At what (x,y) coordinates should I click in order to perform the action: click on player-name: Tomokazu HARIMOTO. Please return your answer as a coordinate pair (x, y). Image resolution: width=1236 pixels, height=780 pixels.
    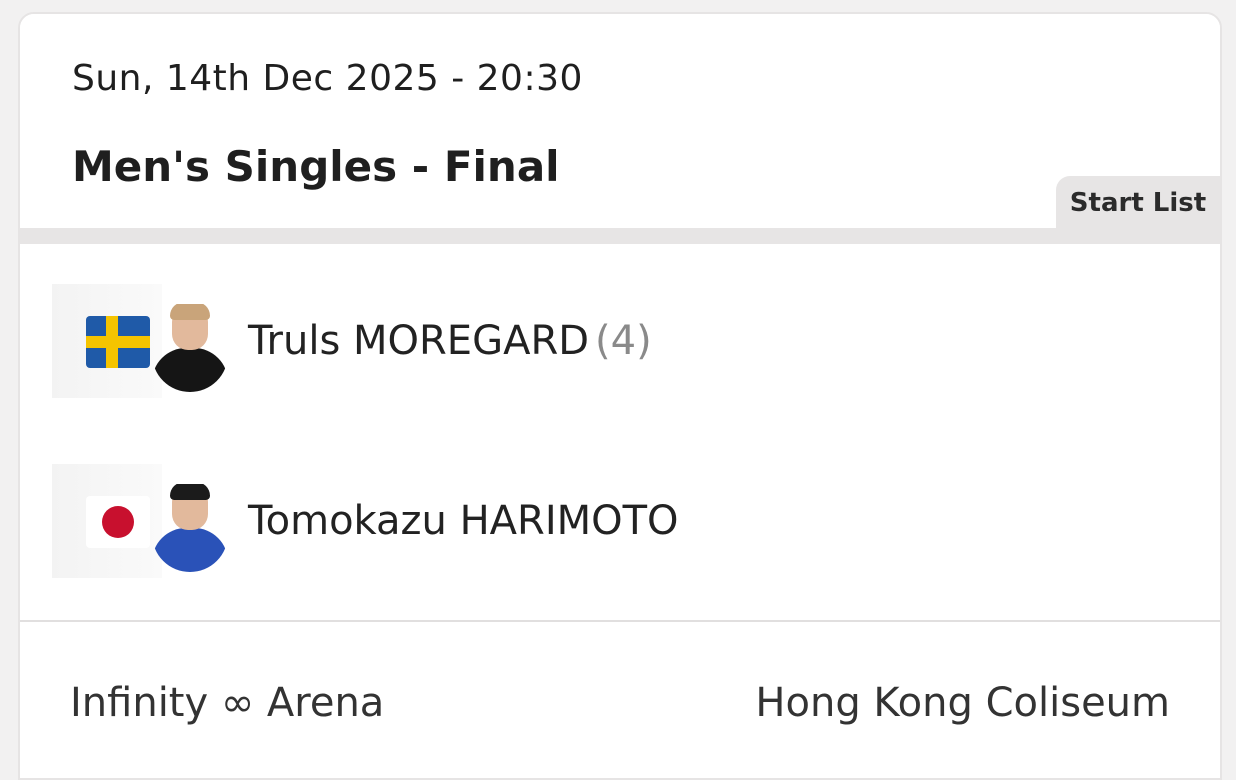
    Looking at the image, I should click on (463, 521).